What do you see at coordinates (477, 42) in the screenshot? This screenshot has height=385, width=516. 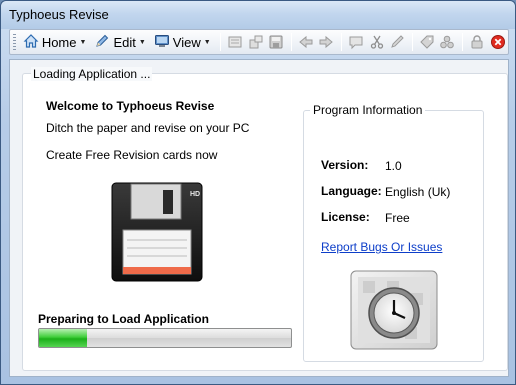 I see `lock-icon` at bounding box center [477, 42].